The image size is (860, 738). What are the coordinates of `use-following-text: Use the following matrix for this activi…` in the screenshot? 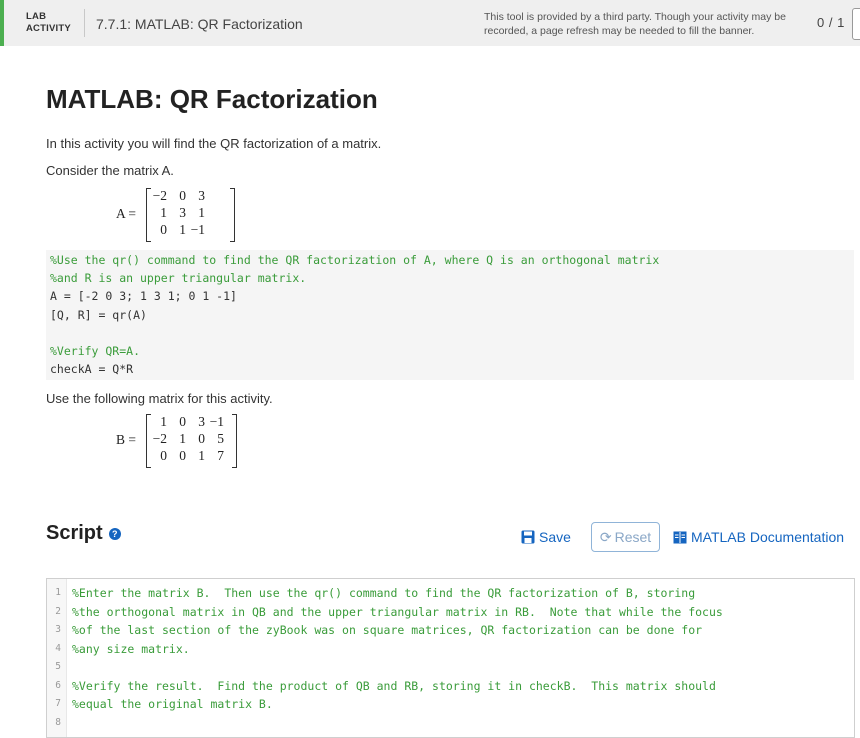 It's located at (159, 398).